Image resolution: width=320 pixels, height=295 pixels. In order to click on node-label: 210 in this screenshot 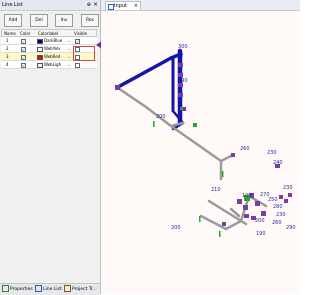, I will do `click(216, 190)`.